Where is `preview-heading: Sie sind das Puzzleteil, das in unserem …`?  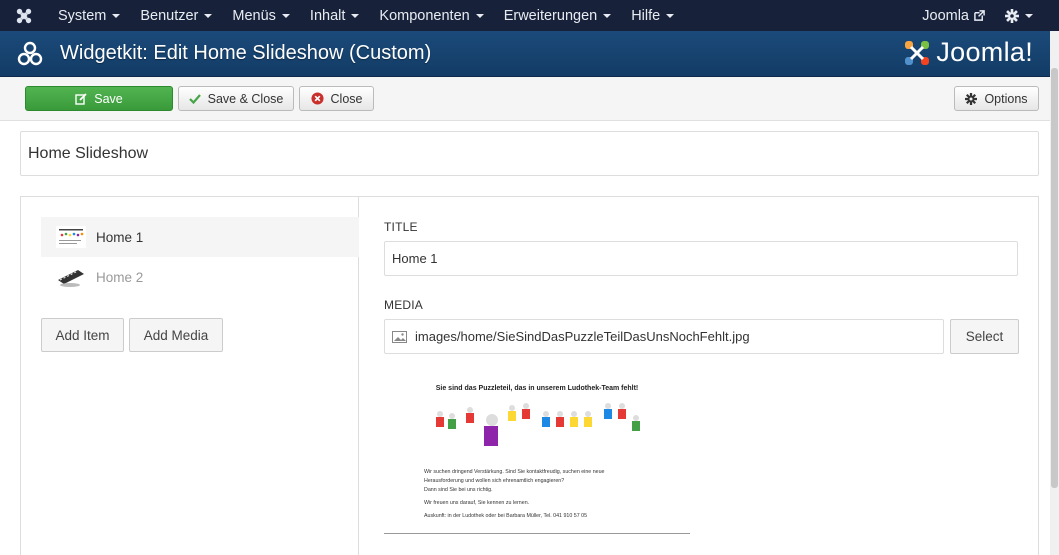
preview-heading: Sie sind das Puzzleteil, das in unserem … is located at coordinates (537, 388).